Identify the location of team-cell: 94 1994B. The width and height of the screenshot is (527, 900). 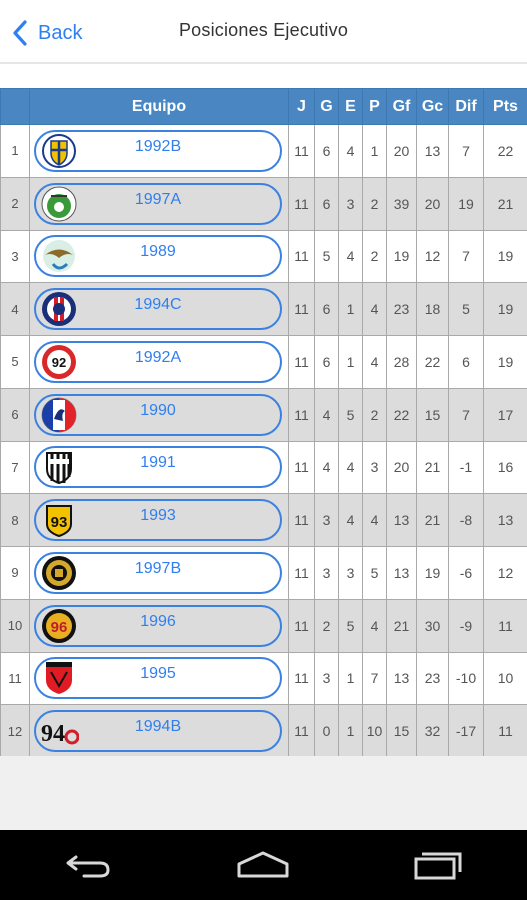
(159, 731).